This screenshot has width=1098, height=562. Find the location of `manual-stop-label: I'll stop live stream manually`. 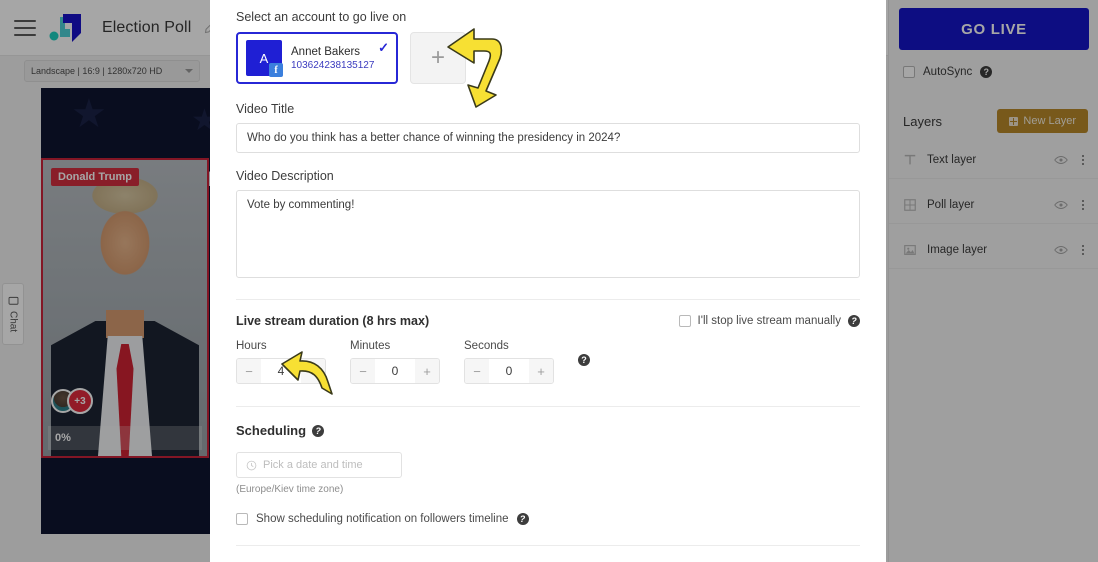

manual-stop-label: I'll stop live stream manually is located at coordinates (769, 321).